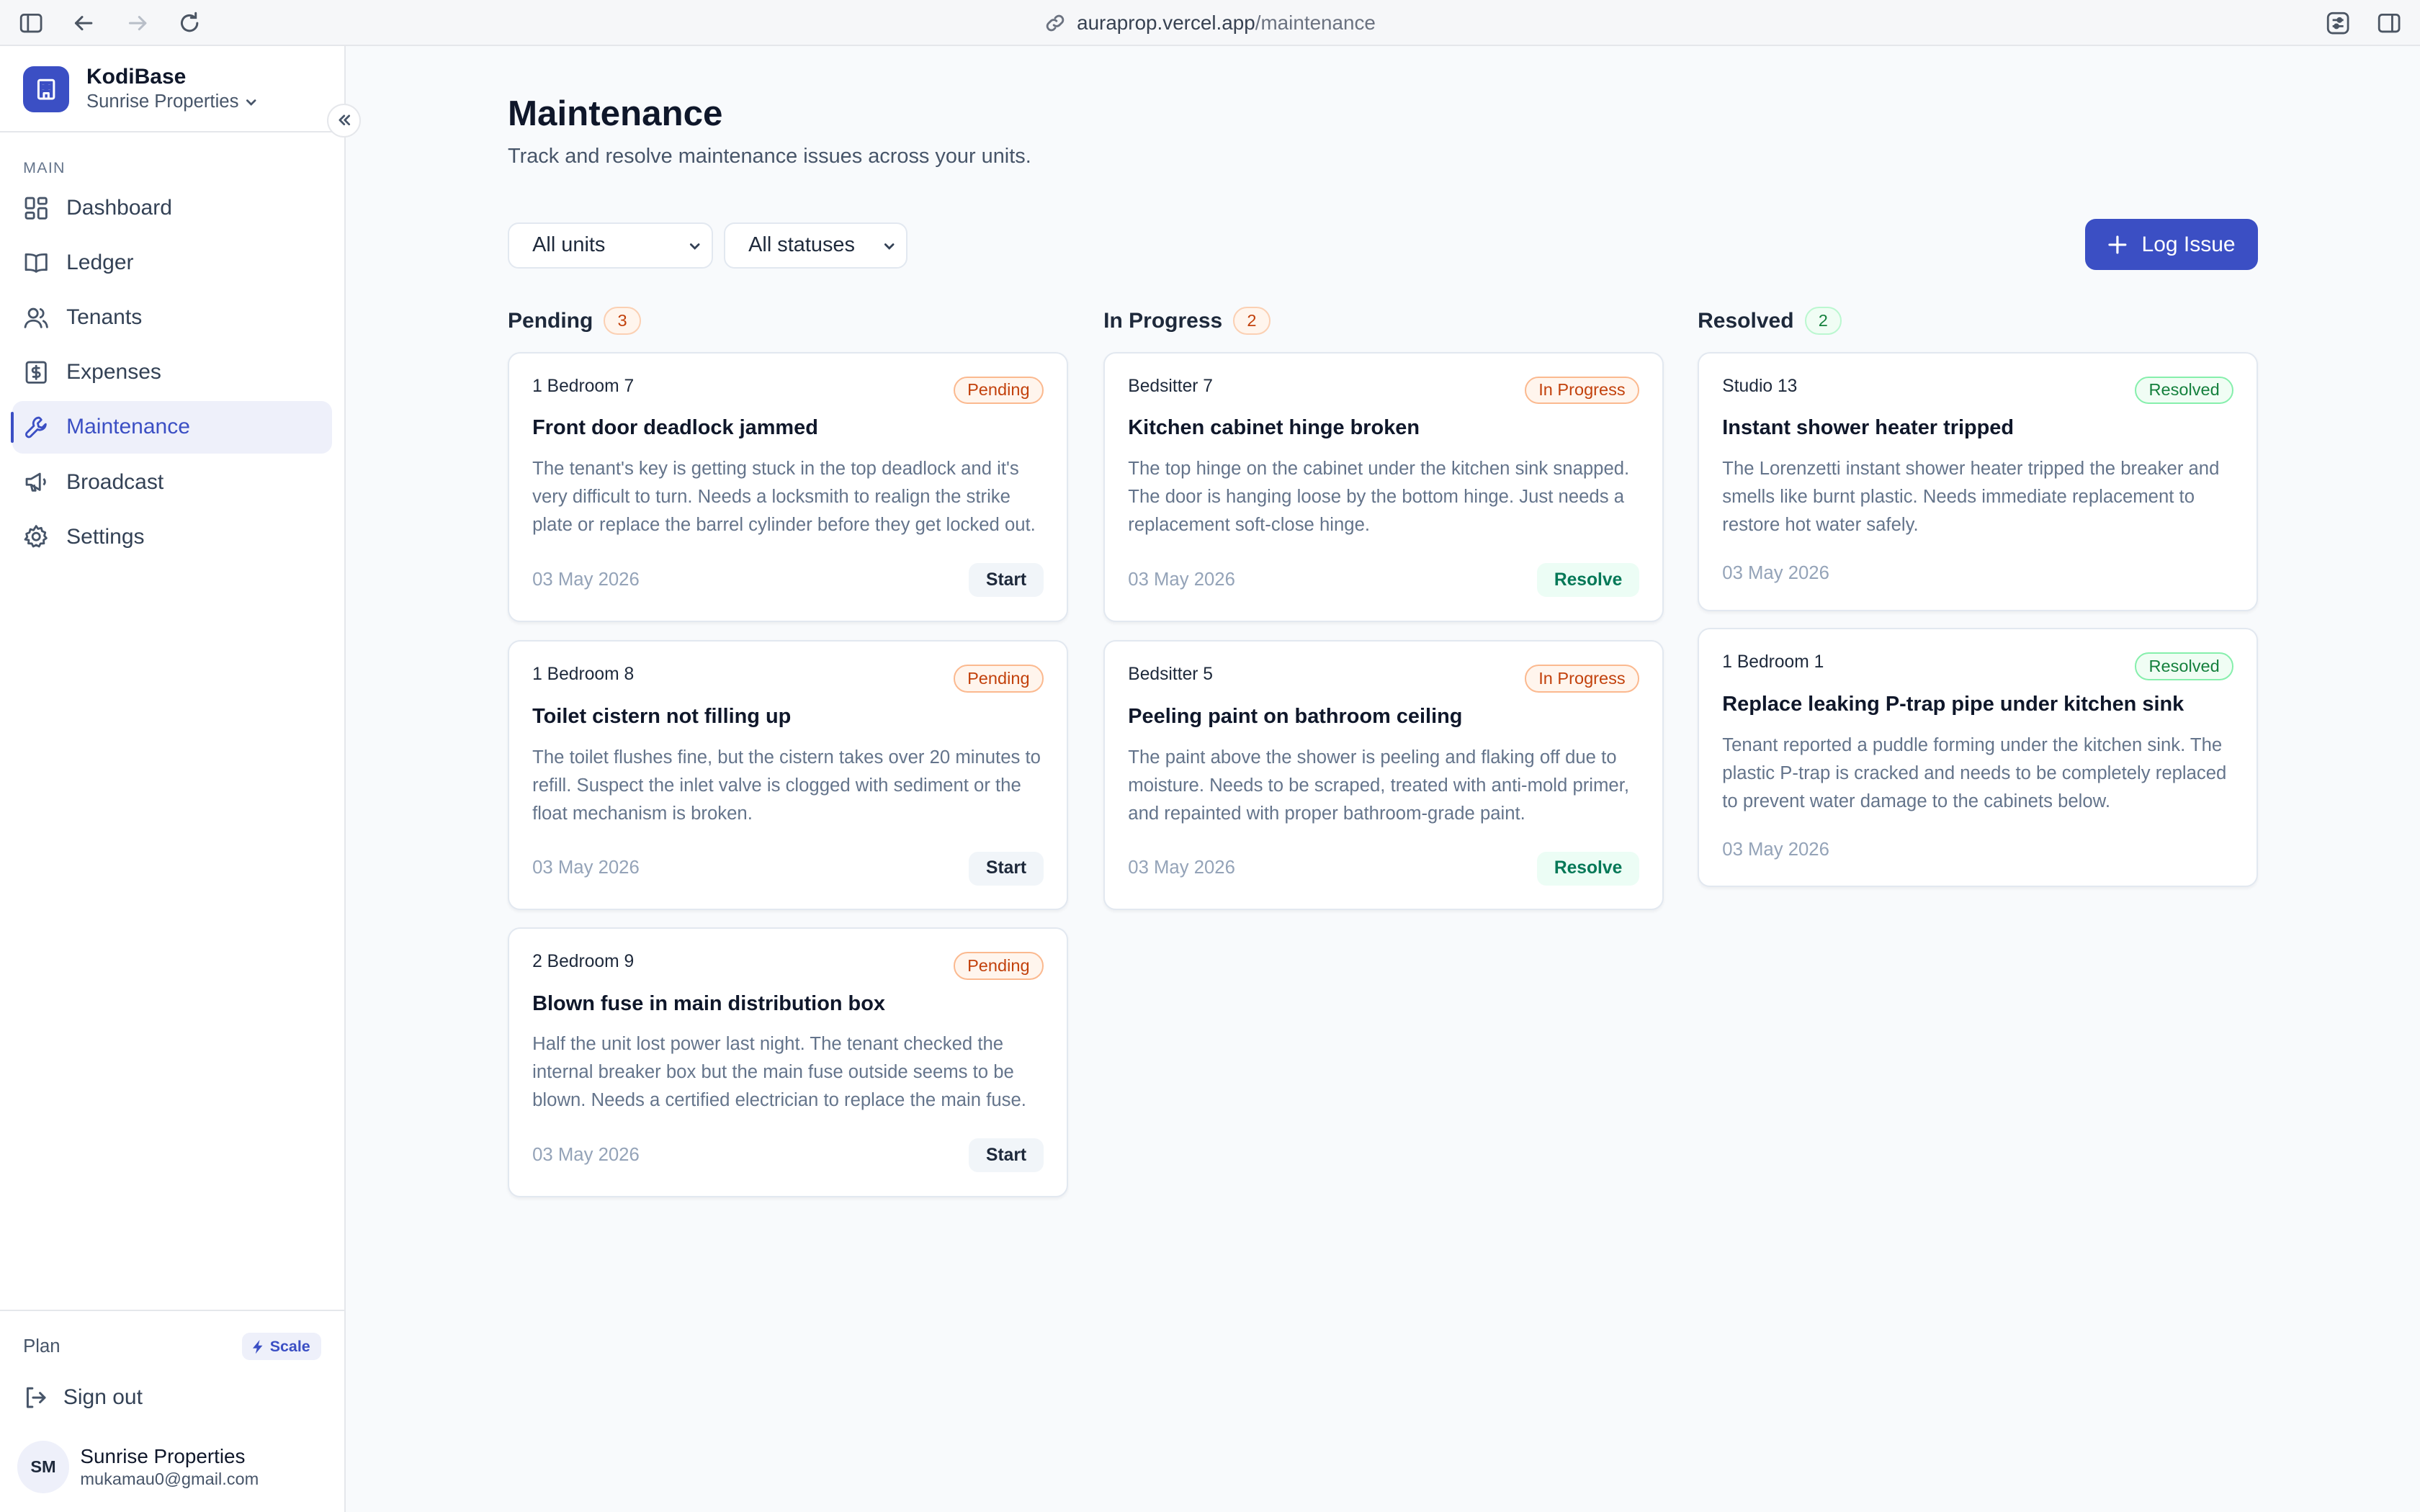 This screenshot has width=2420, height=1512. I want to click on browser-toolbar: auraprop.vercel.app/maintenance, so click(1210, 23).